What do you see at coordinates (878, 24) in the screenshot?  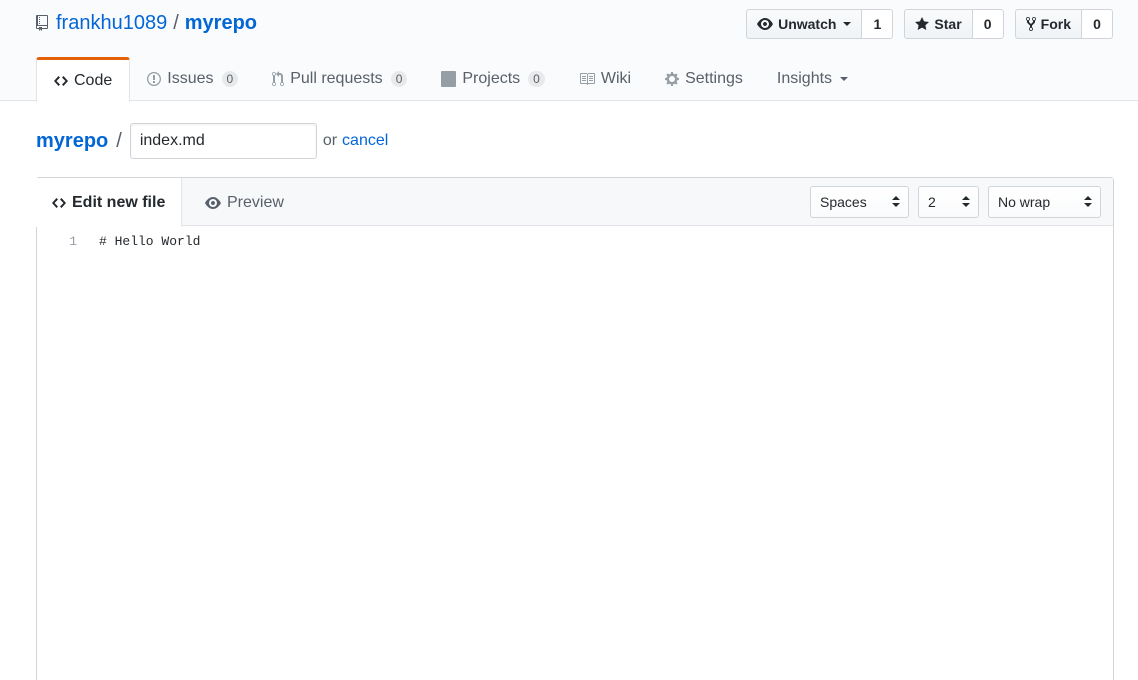 I see `watchers-count: 1` at bounding box center [878, 24].